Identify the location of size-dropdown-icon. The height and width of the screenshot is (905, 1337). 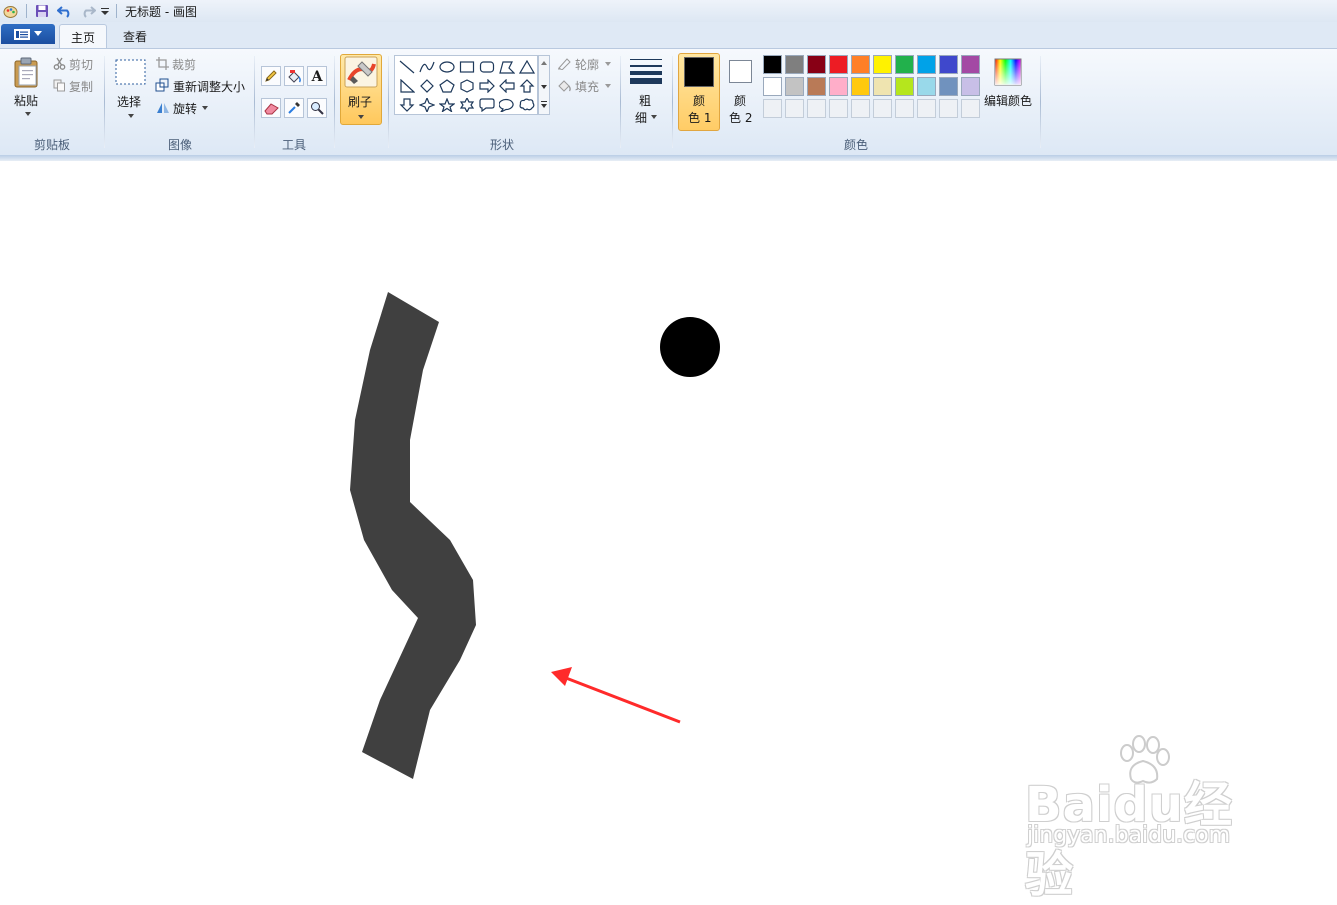
(654, 117).